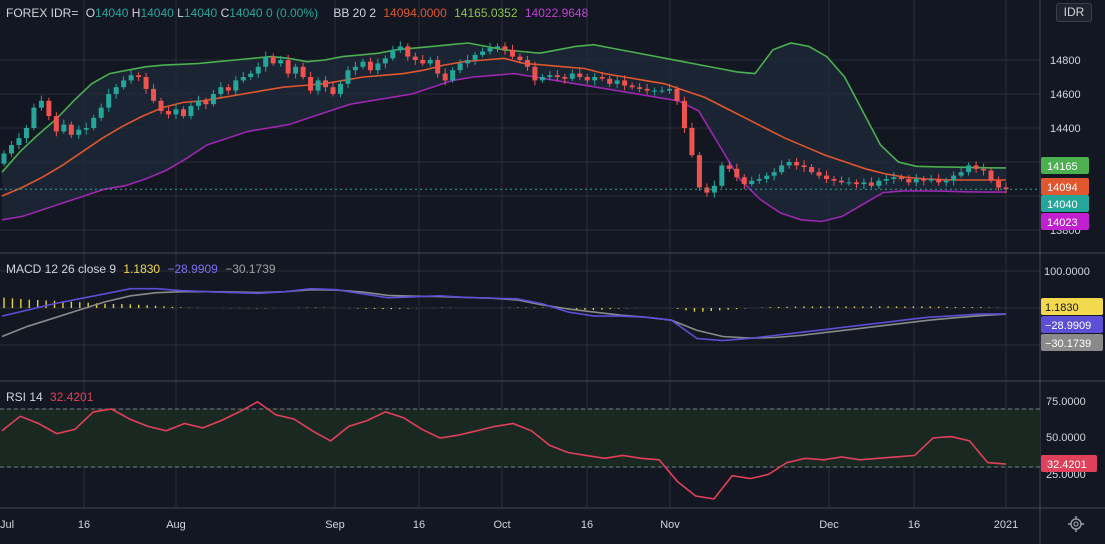 The image size is (1105, 544). I want to click on rsi-legend: RSI 14 32.4201, so click(49, 397).